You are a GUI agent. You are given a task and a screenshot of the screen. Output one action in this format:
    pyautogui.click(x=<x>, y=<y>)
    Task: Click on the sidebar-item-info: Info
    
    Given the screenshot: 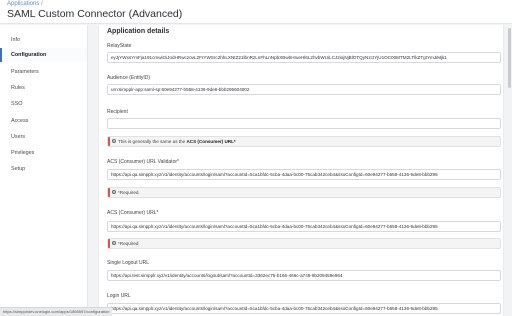 What is the action you would take?
    pyautogui.click(x=43, y=40)
    